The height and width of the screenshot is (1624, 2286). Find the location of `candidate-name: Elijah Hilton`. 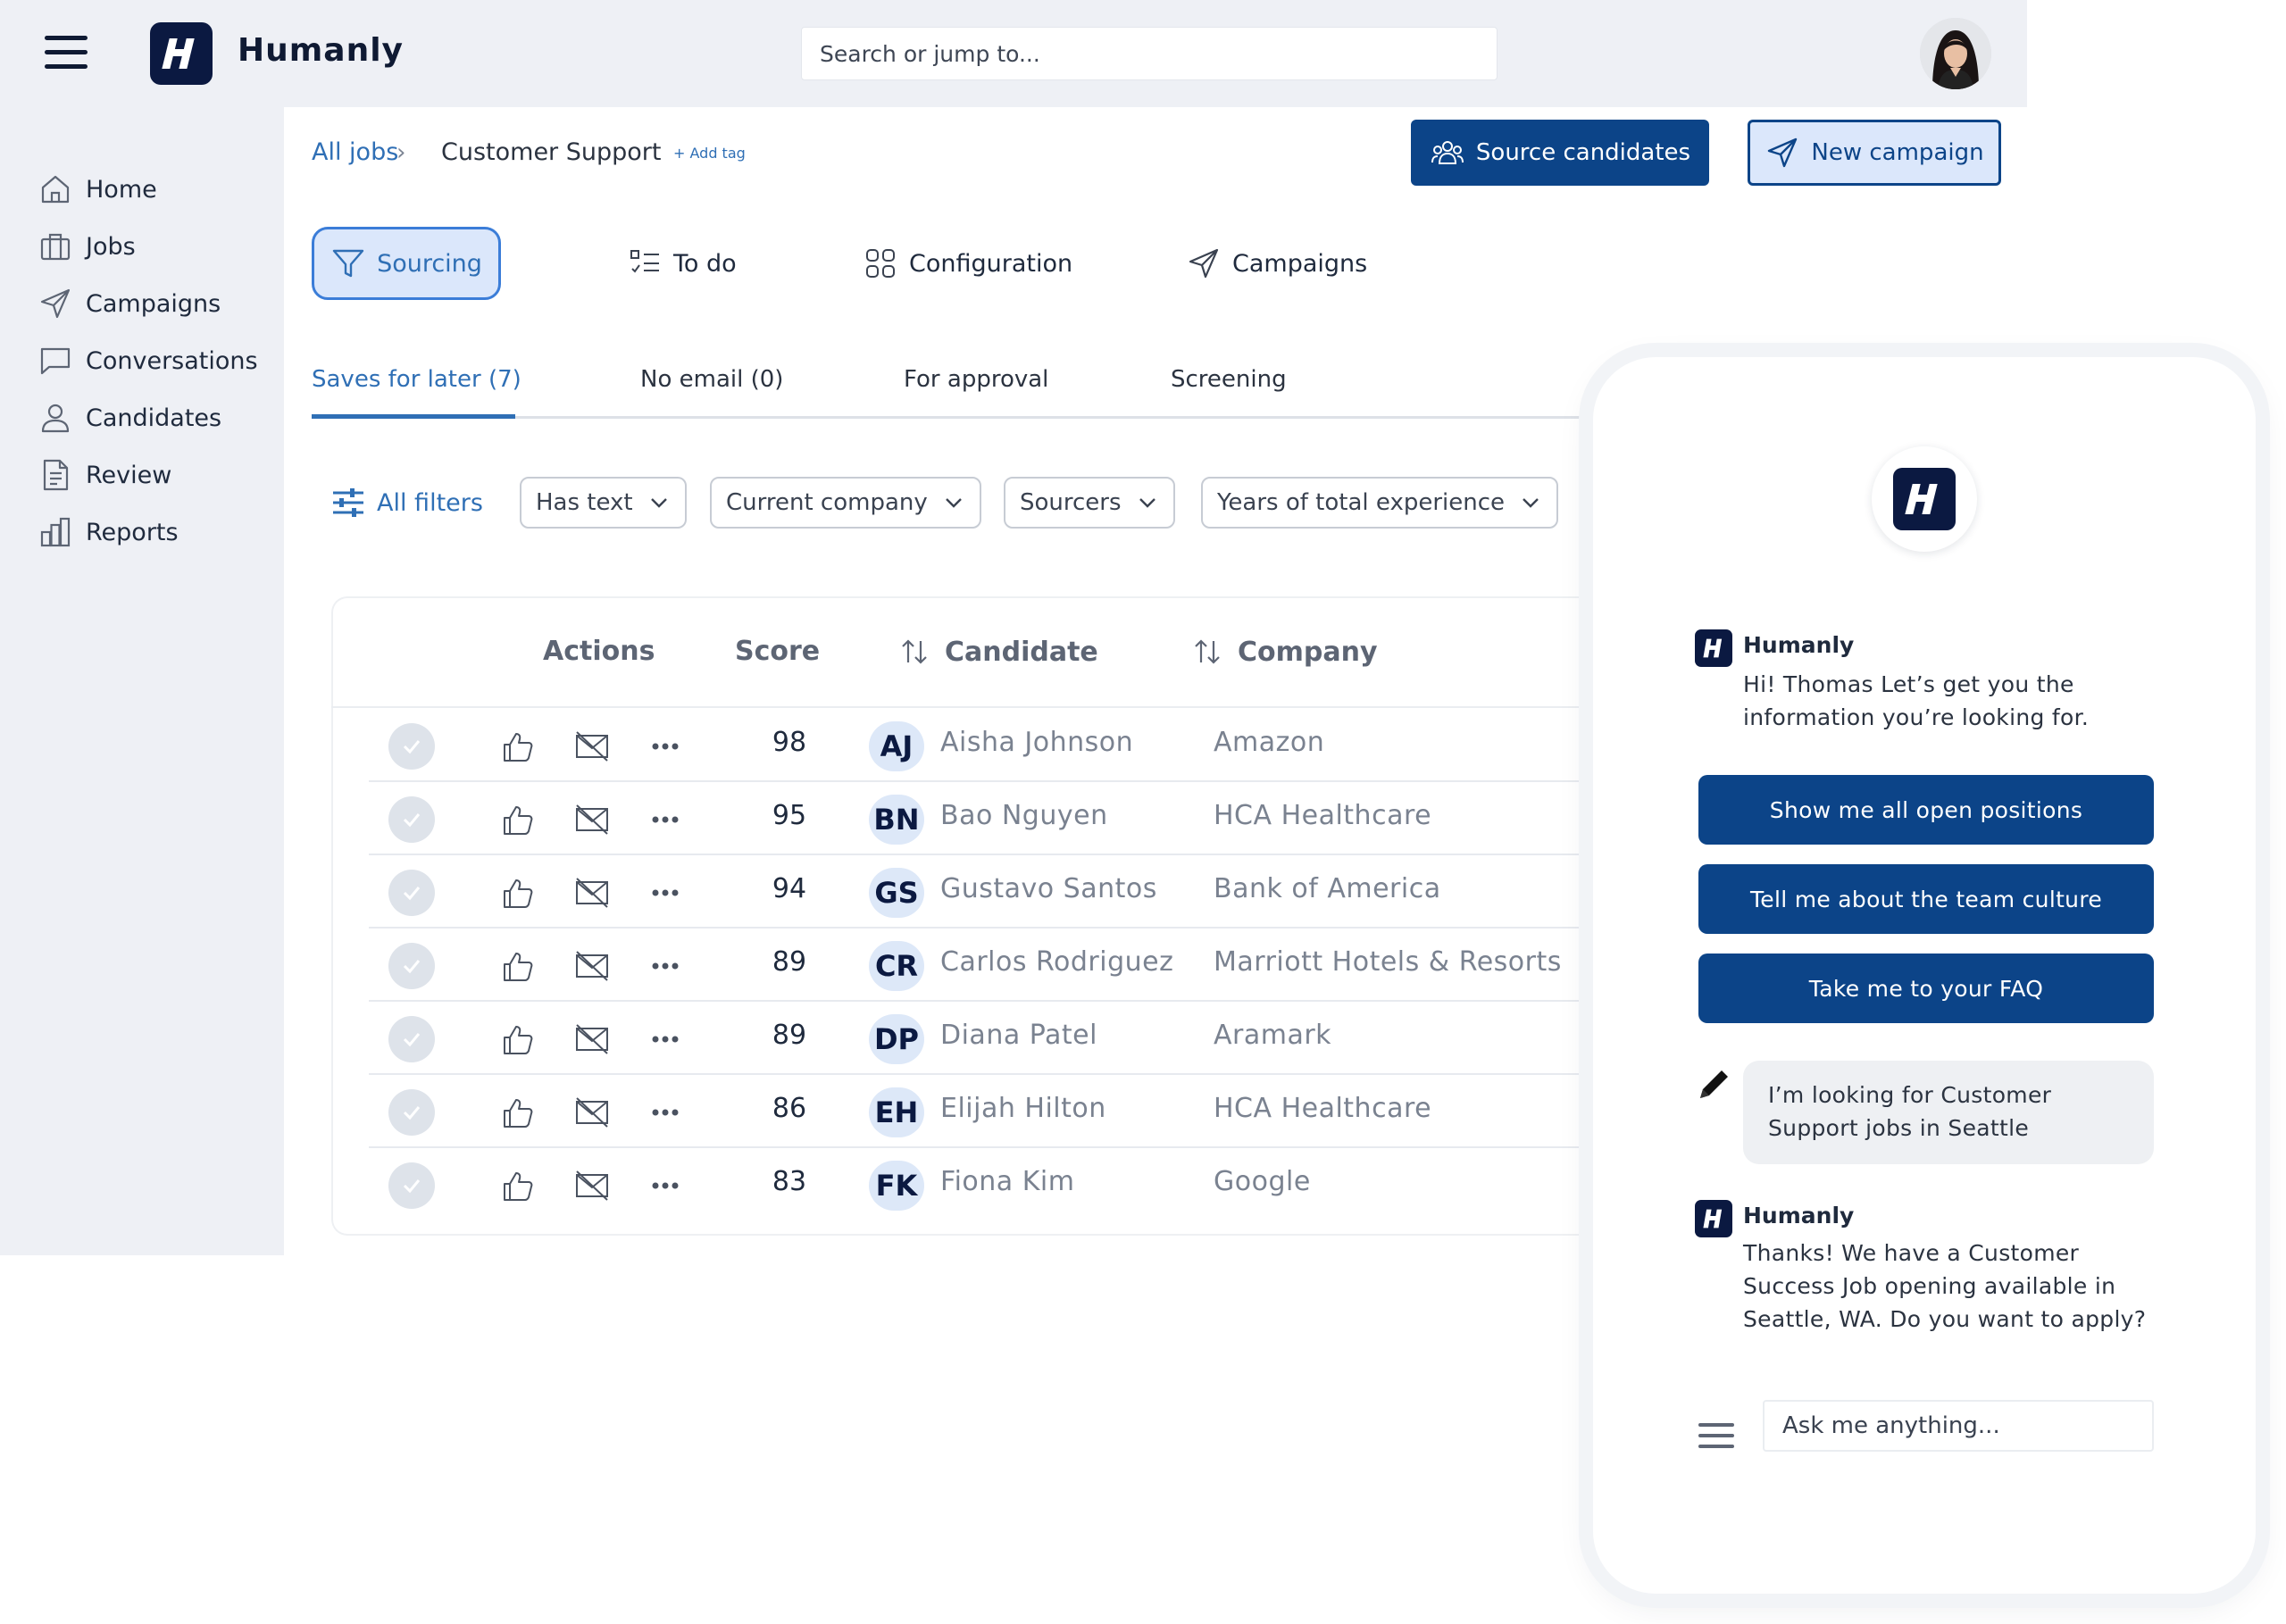

candidate-name: Elijah Hilton is located at coordinates (1023, 1108).